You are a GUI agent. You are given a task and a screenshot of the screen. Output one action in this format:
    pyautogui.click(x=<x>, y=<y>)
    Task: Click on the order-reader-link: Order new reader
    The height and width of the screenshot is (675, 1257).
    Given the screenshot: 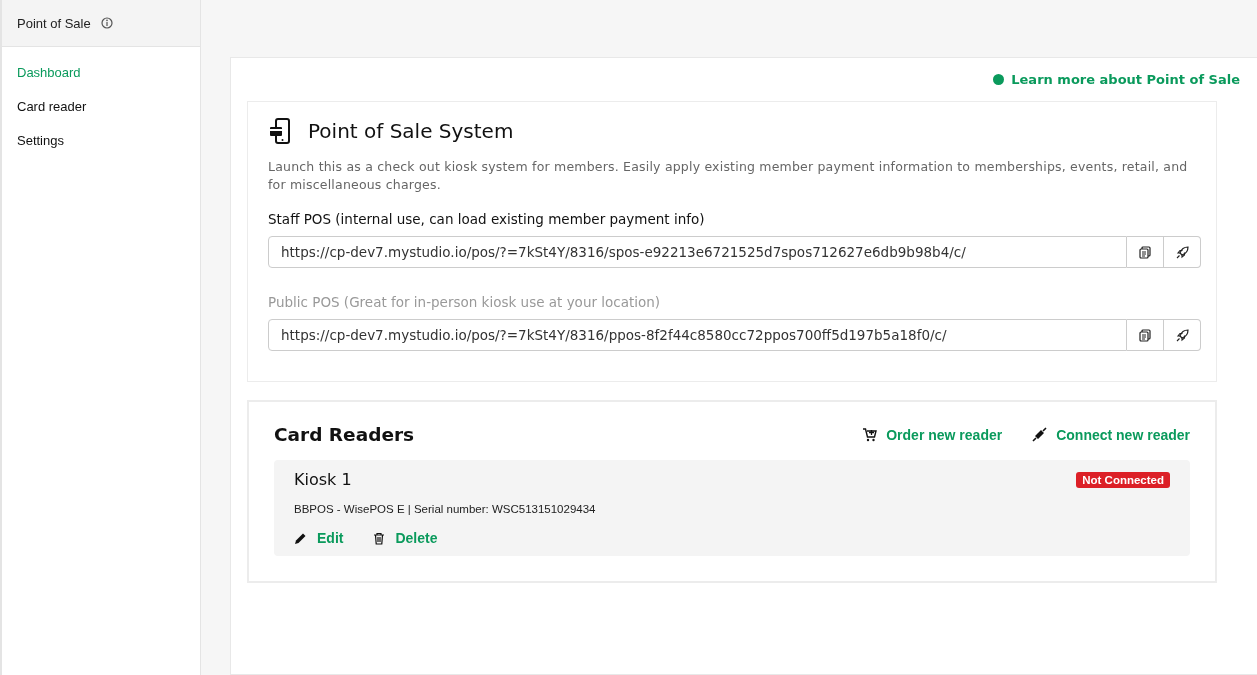 What is the action you would take?
    pyautogui.click(x=944, y=434)
    